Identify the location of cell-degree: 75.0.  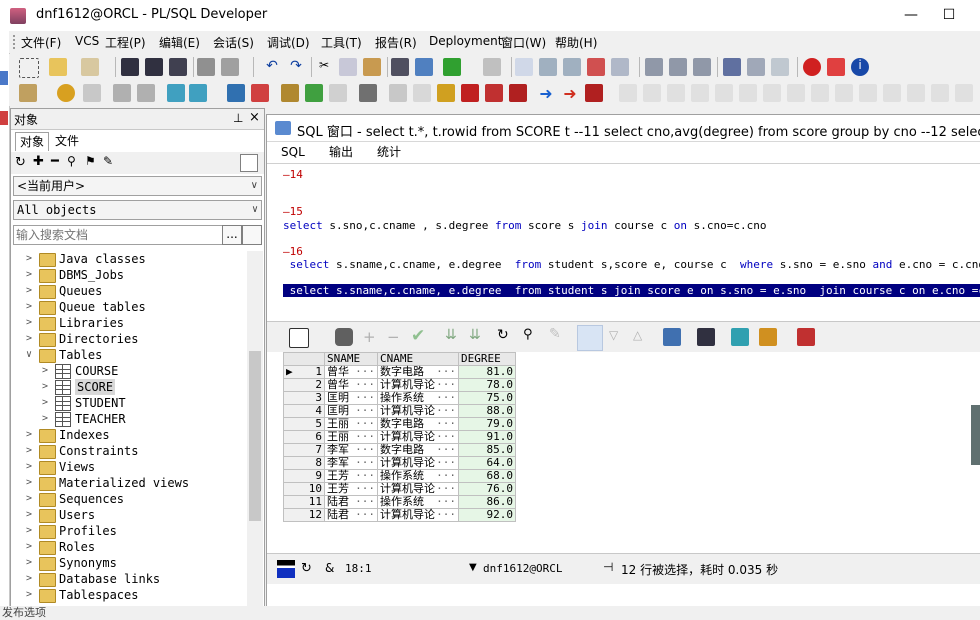
(487, 398).